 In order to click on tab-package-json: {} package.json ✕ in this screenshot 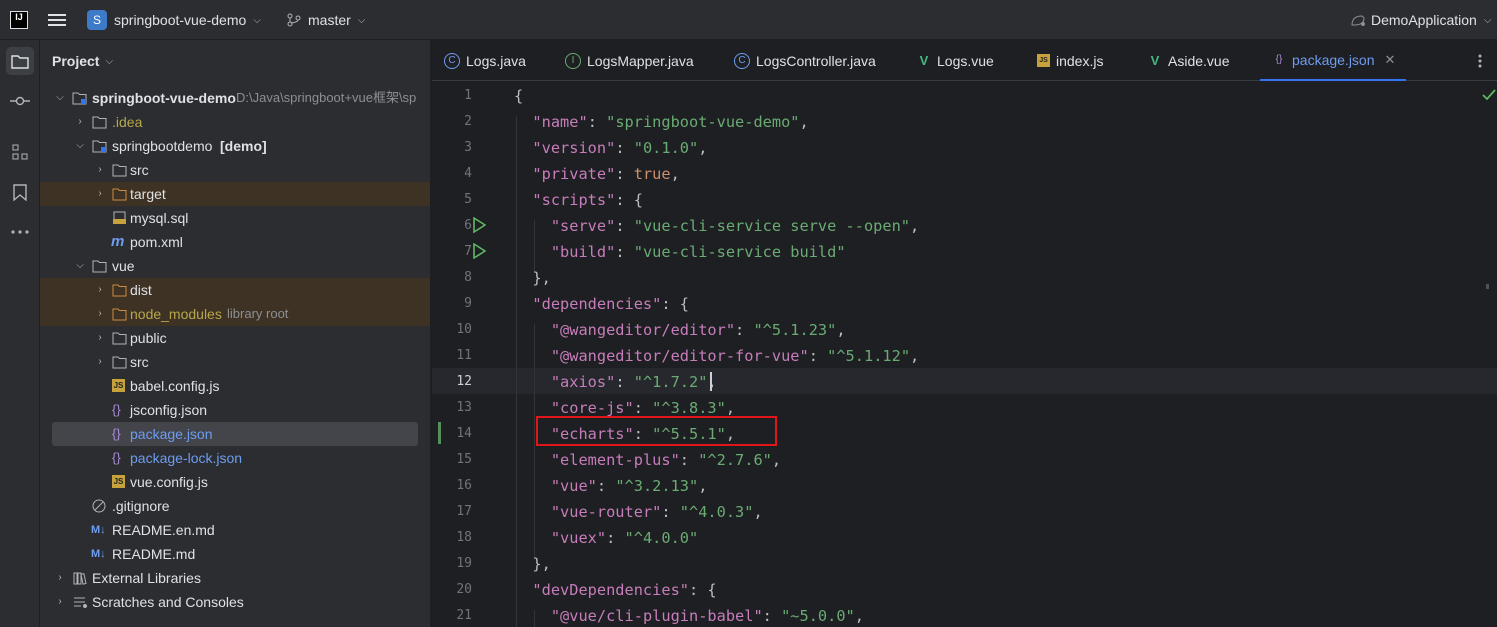, I will do `click(1333, 60)`.